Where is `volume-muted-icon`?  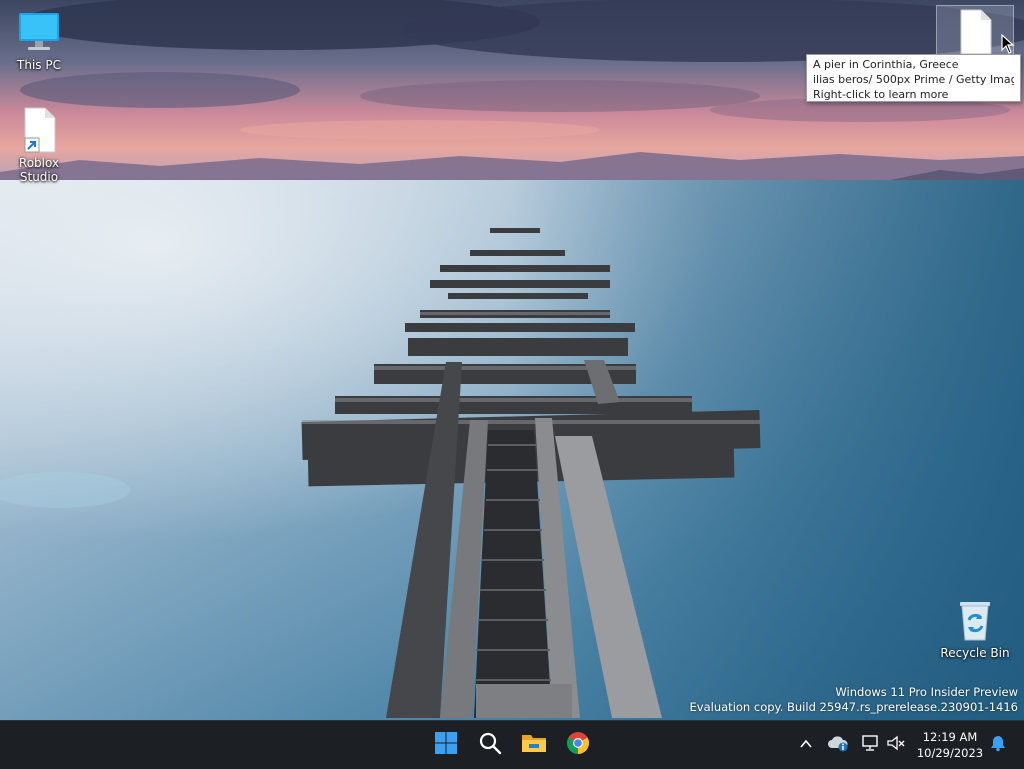
volume-muted-icon is located at coordinates (896, 745).